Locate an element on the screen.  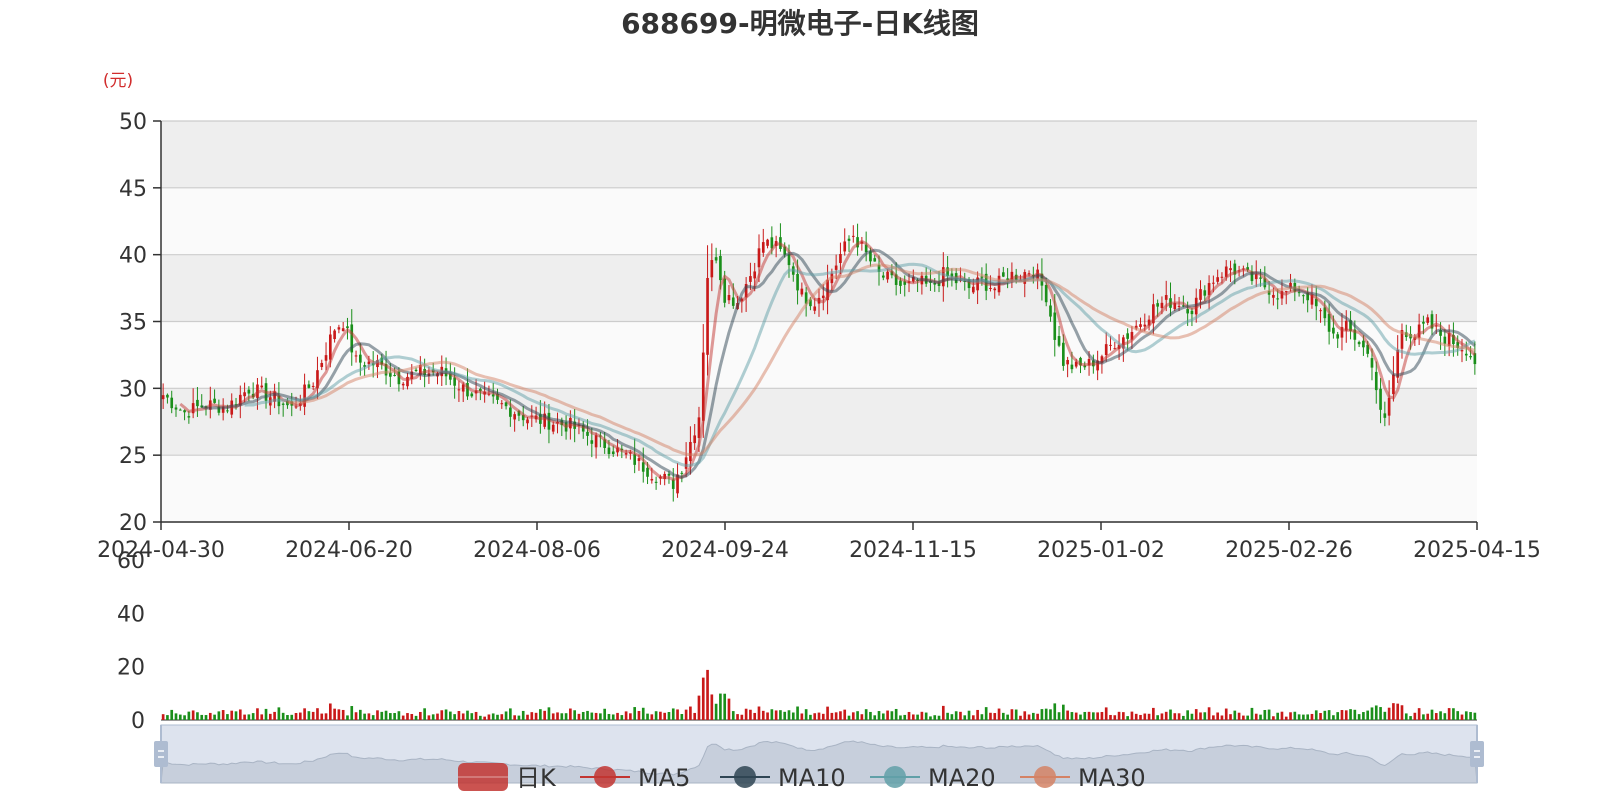
x-tick-label: 2024-08-06 is located at coordinates (537, 550).